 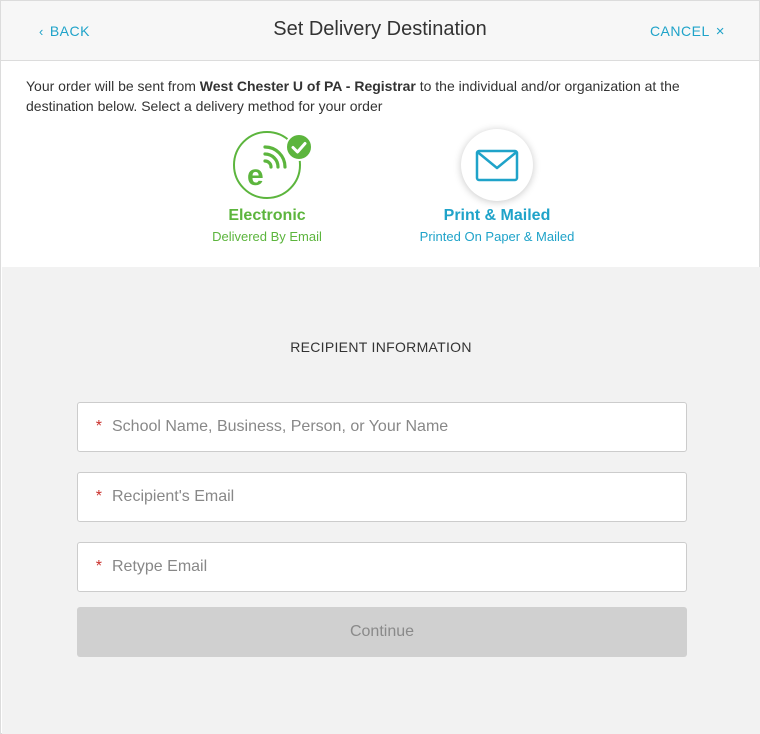 I want to click on recipient-email-input, so click(x=399, y=497).